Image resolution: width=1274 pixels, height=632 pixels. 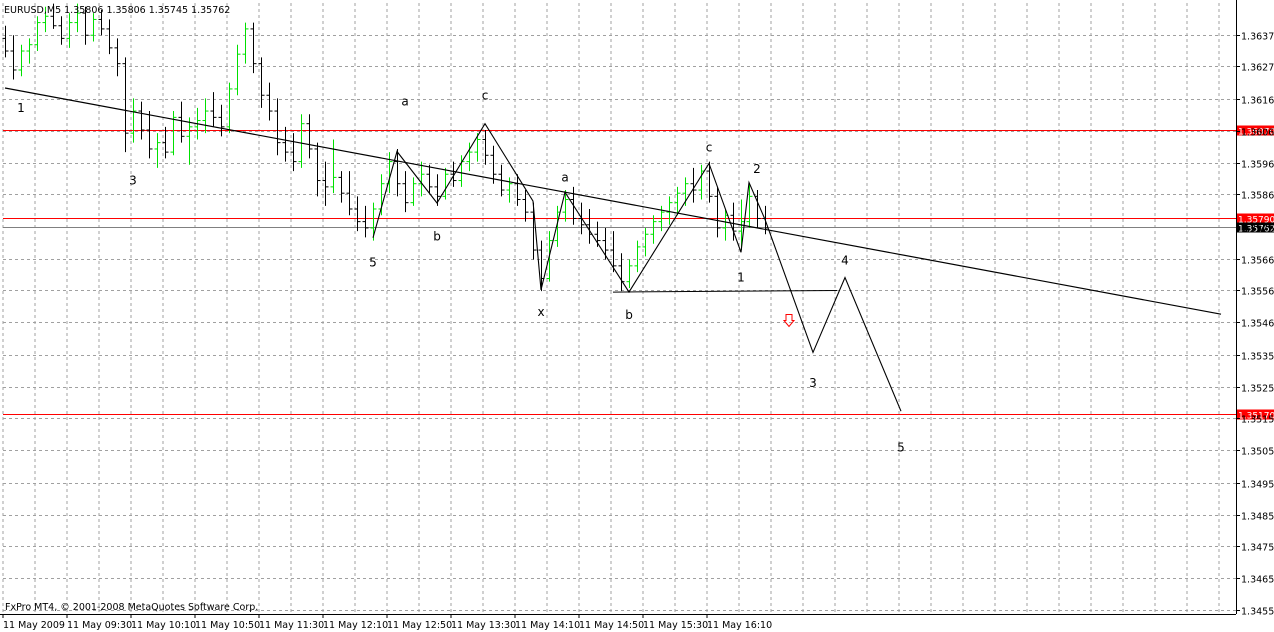 What do you see at coordinates (547, 625) in the screenshot?
I see `x-tick-label: 11 May 14:10` at bounding box center [547, 625].